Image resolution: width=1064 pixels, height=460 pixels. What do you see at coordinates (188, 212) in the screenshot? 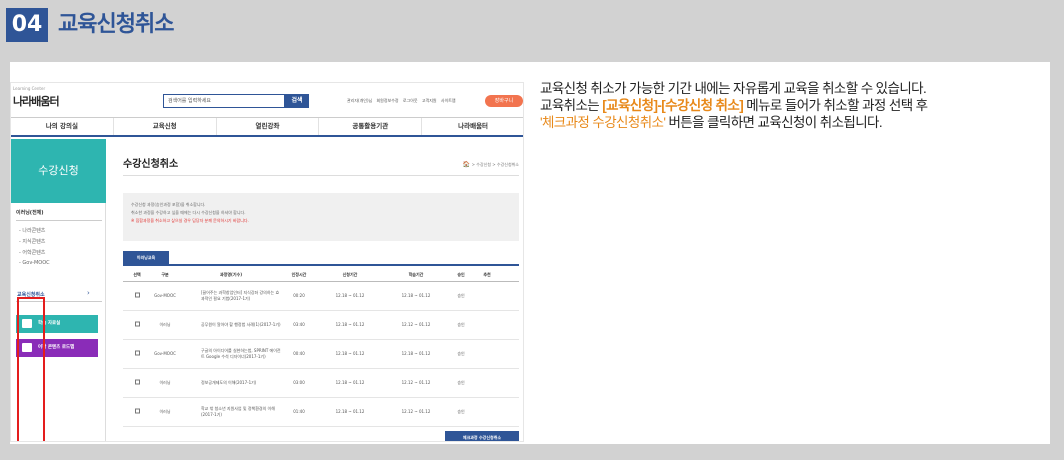
I see `notice-line: 취소한 과정을 수강하고 싶을 때에는 다시 수강신청을 하셔야 합니다.` at bounding box center [188, 212].